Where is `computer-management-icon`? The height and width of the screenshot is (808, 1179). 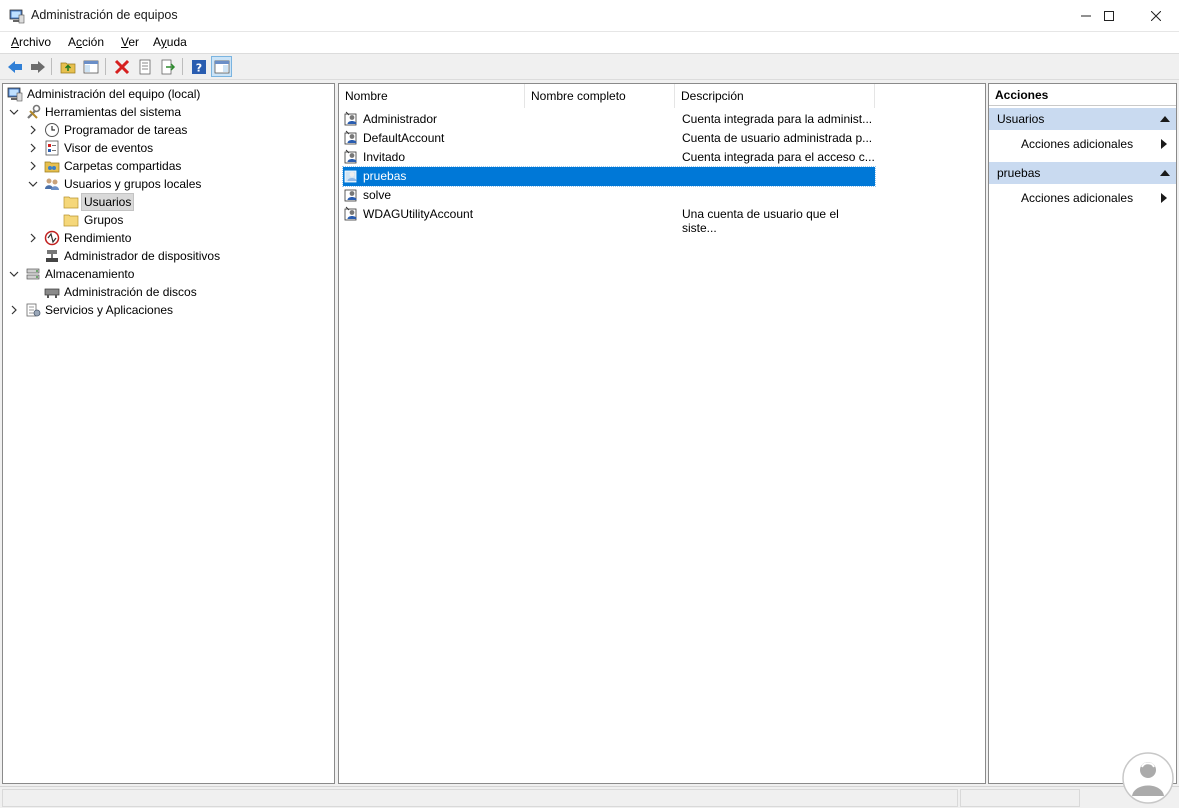
computer-management-icon is located at coordinates (17, 16).